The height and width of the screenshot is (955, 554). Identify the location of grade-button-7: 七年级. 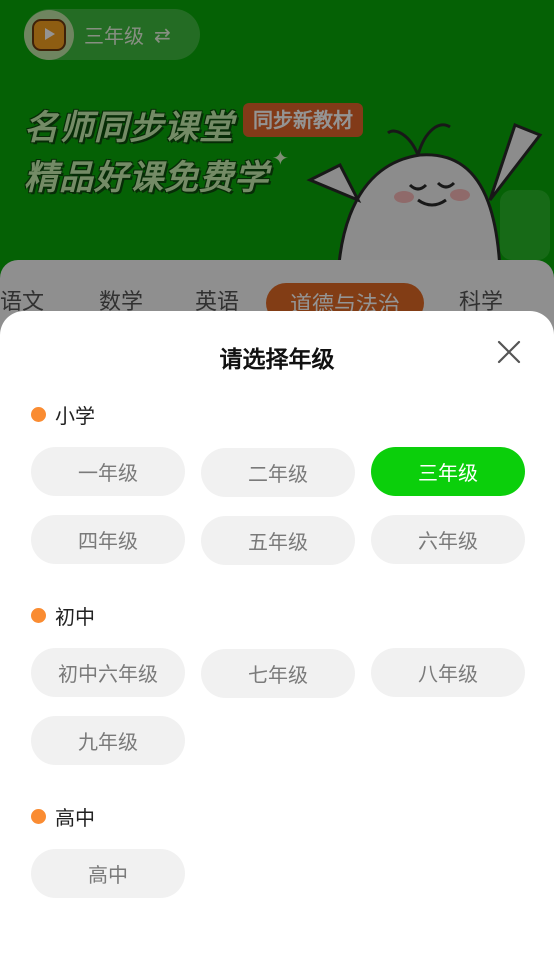
(278, 673).